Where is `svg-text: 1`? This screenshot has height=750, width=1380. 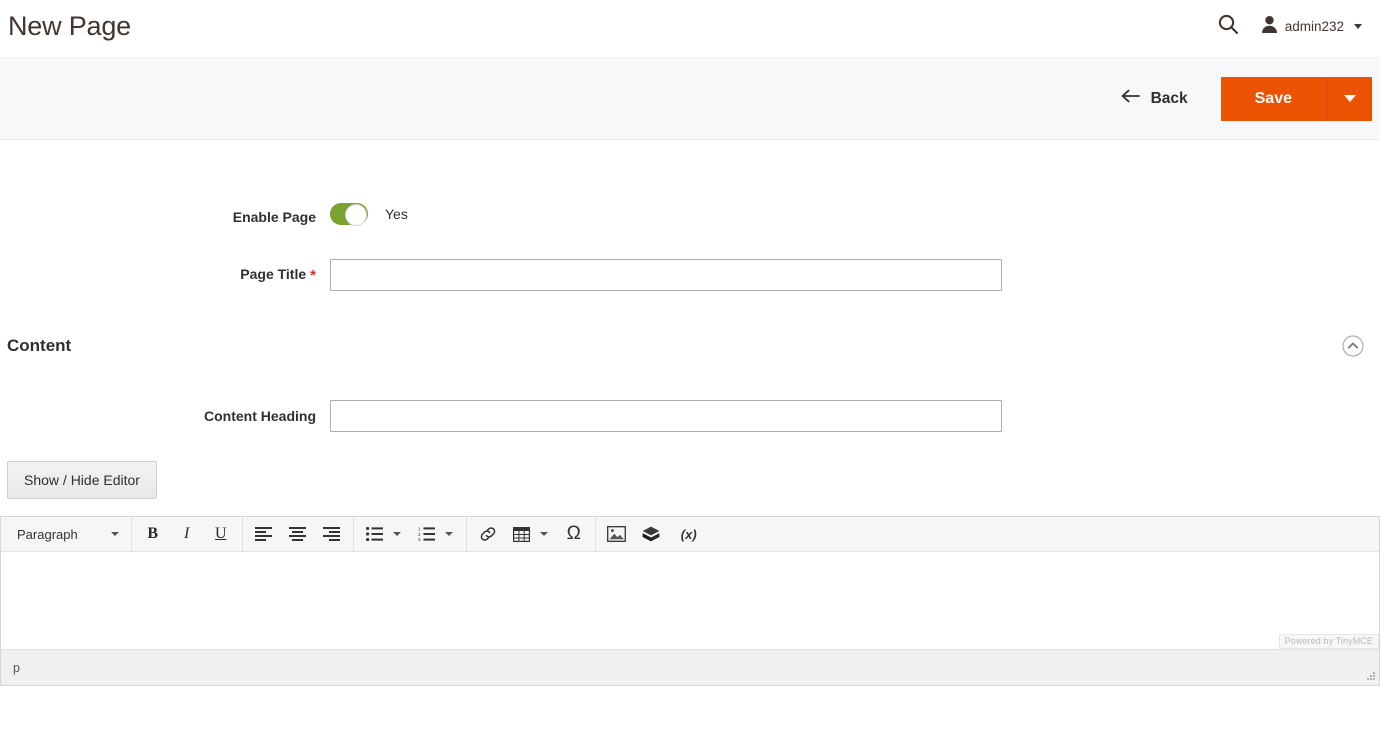 svg-text: 1 is located at coordinates (419, 529).